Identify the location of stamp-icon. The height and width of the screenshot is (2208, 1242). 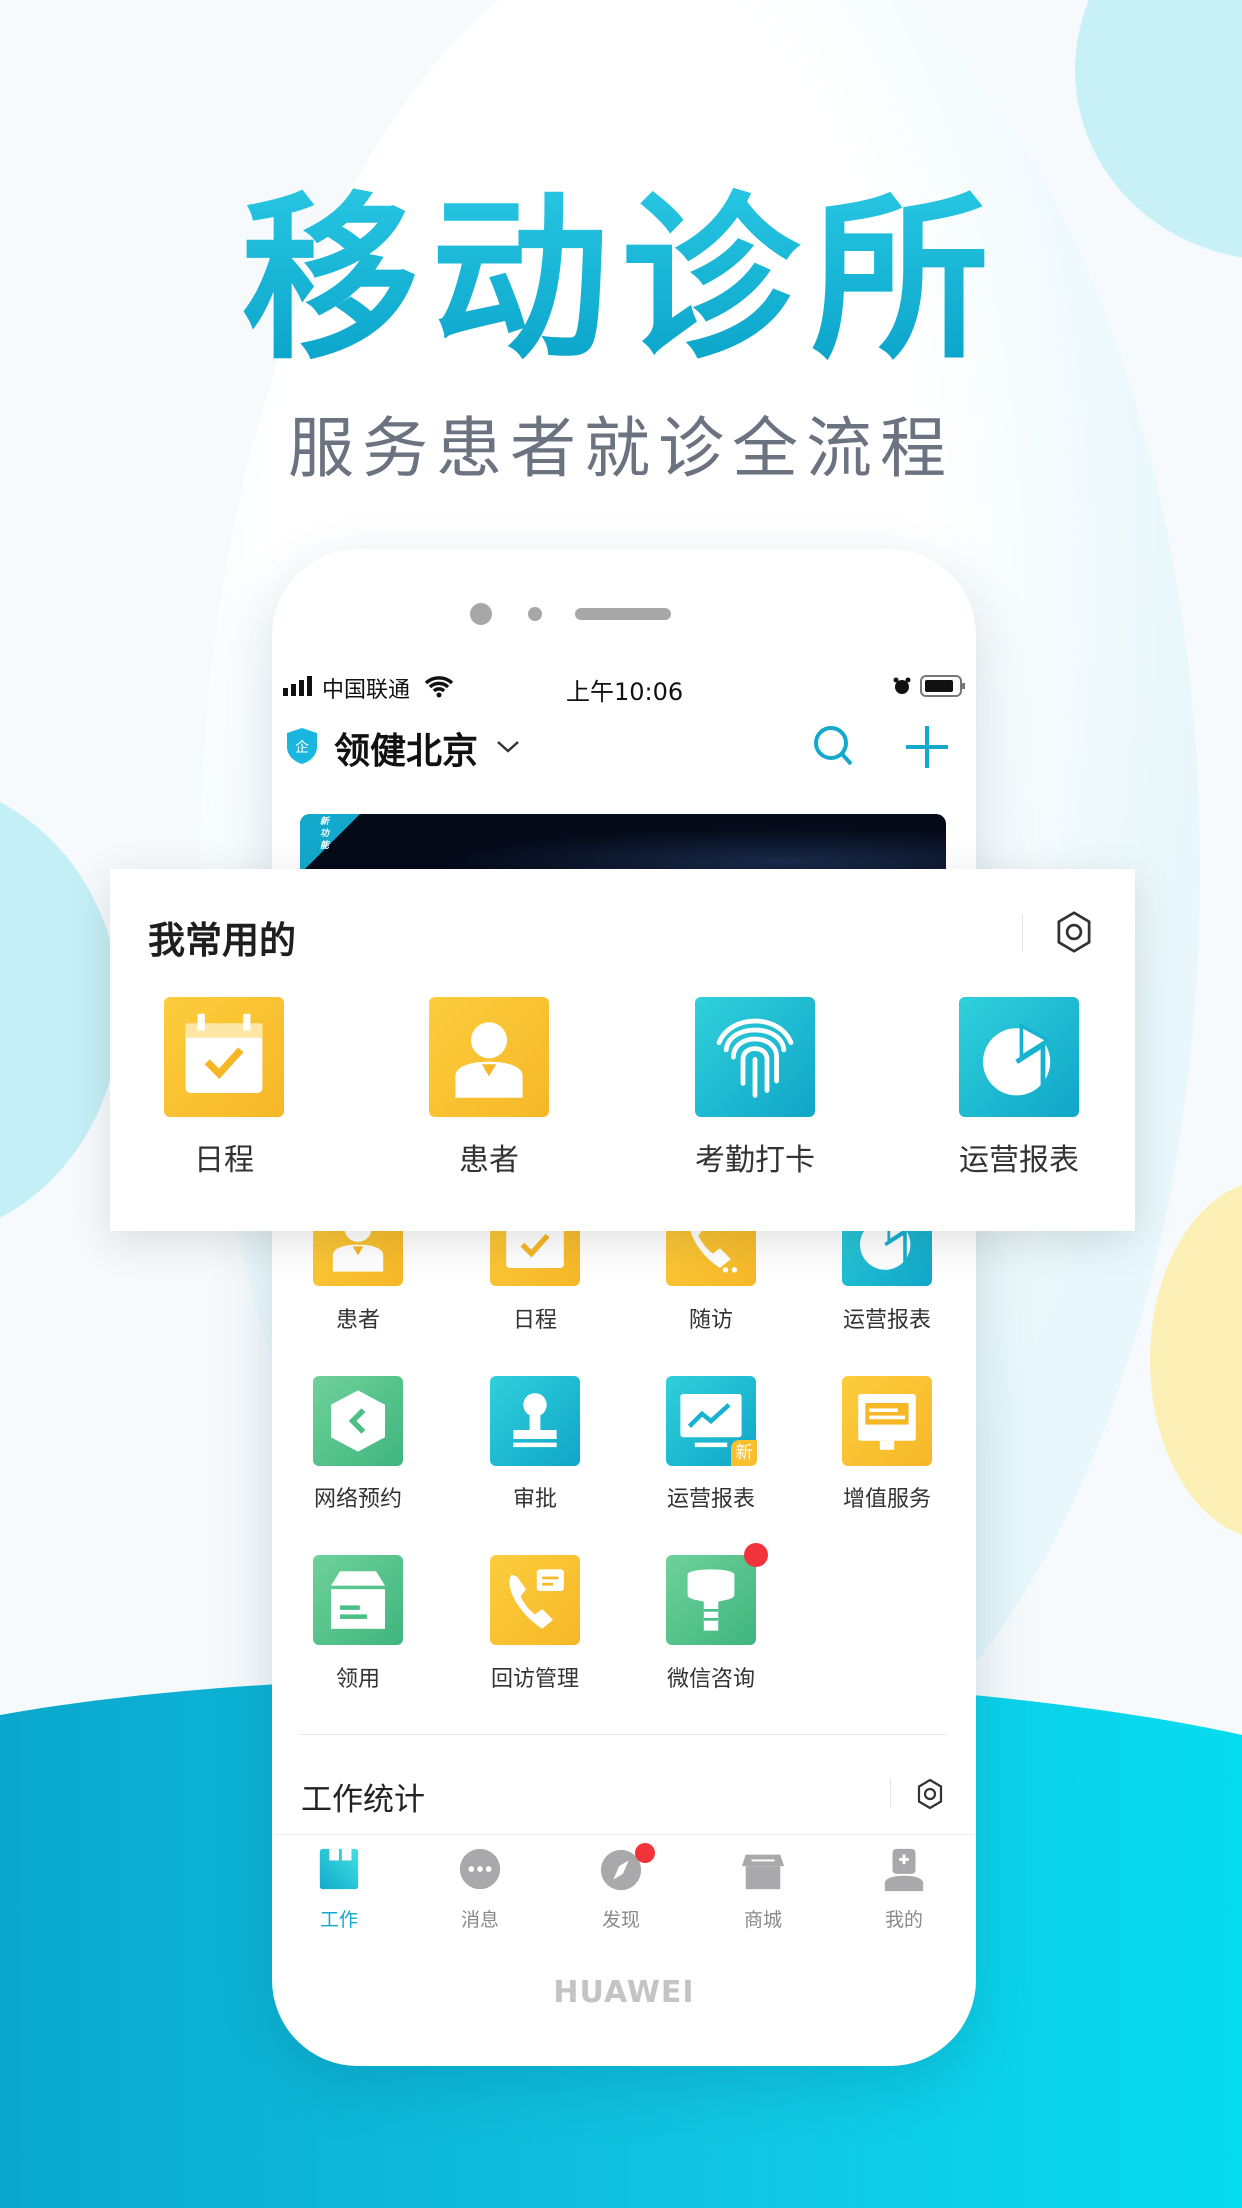
(535, 1421).